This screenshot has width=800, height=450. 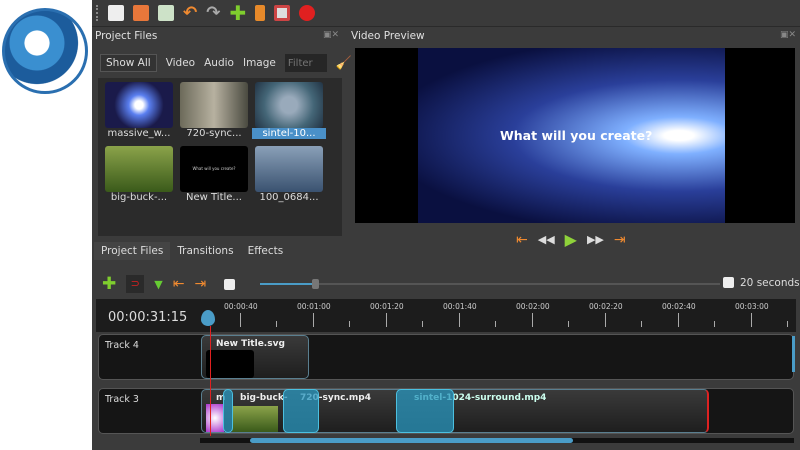 What do you see at coordinates (122, 399) in the screenshot?
I see `track-name: Track 3` at bounding box center [122, 399].